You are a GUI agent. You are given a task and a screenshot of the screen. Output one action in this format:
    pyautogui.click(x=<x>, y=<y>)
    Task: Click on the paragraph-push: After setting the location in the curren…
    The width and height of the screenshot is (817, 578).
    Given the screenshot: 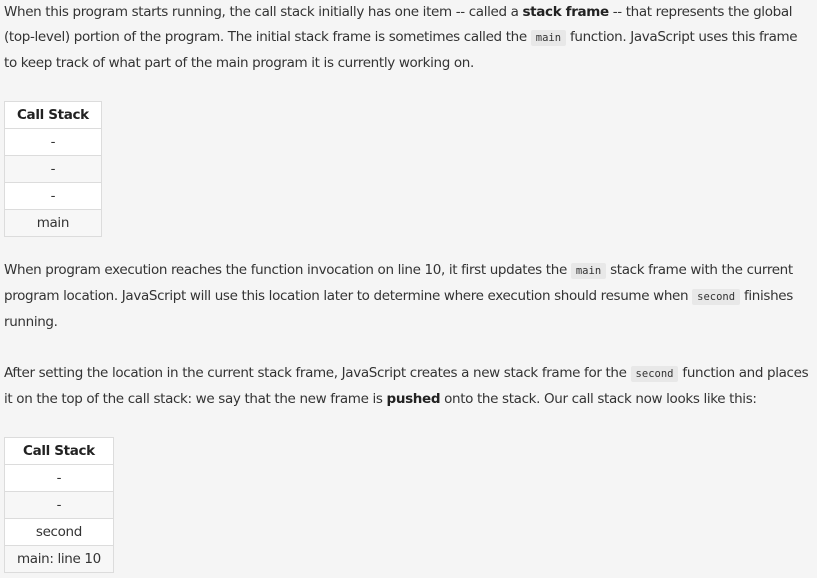 What is the action you would take?
    pyautogui.click(x=408, y=386)
    